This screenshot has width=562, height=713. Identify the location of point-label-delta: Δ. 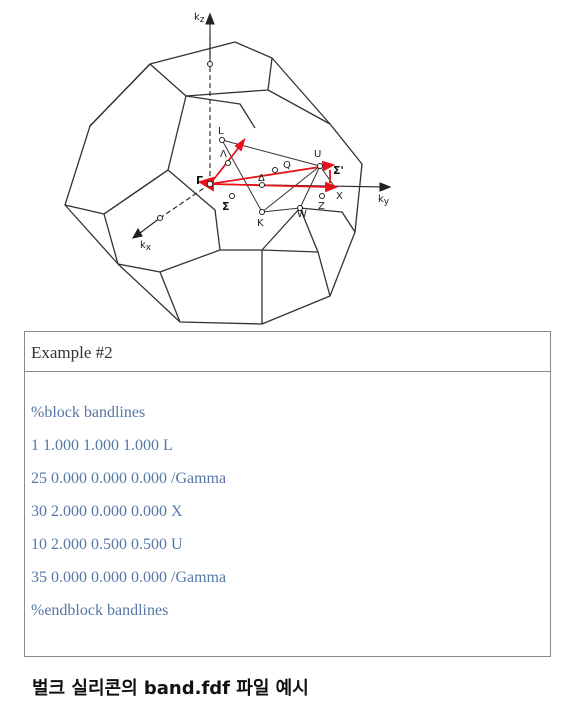
(261, 178).